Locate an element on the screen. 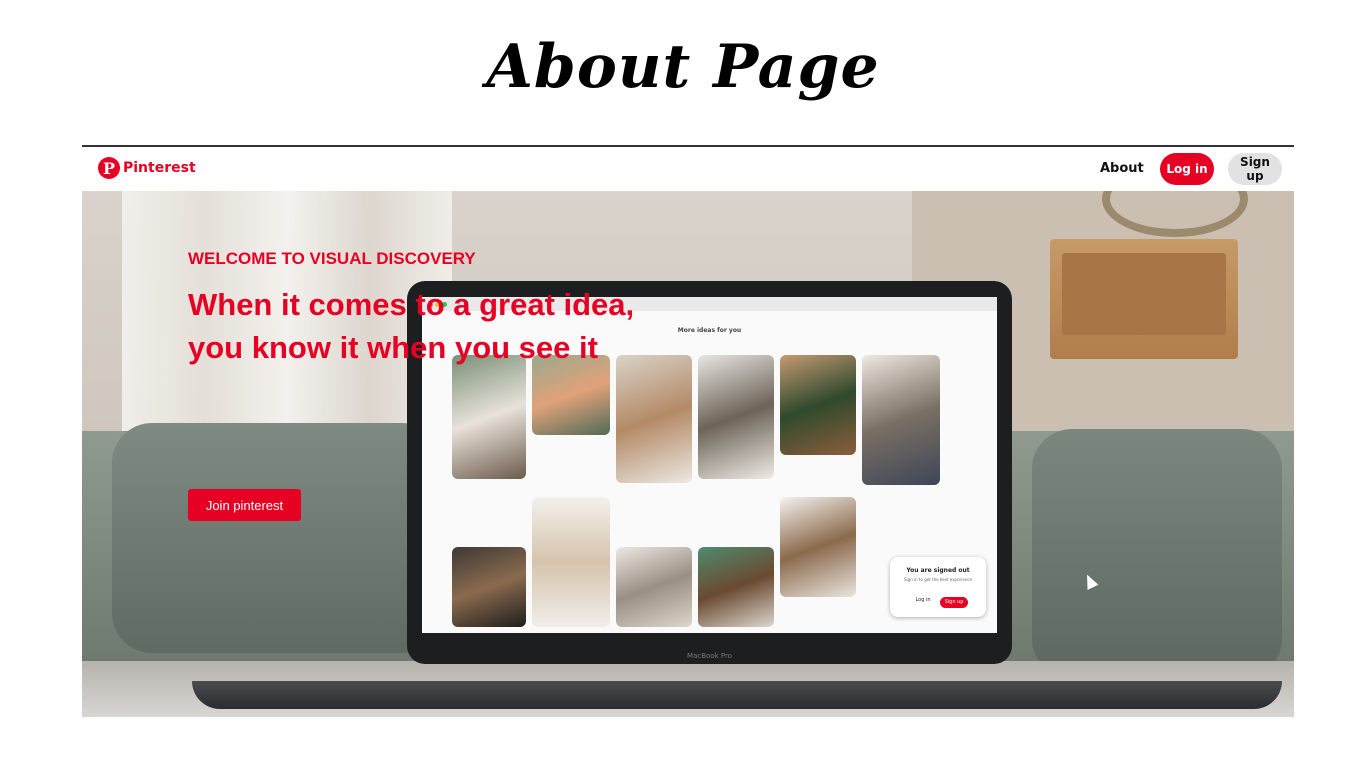  background-cushion-right is located at coordinates (1157, 554).